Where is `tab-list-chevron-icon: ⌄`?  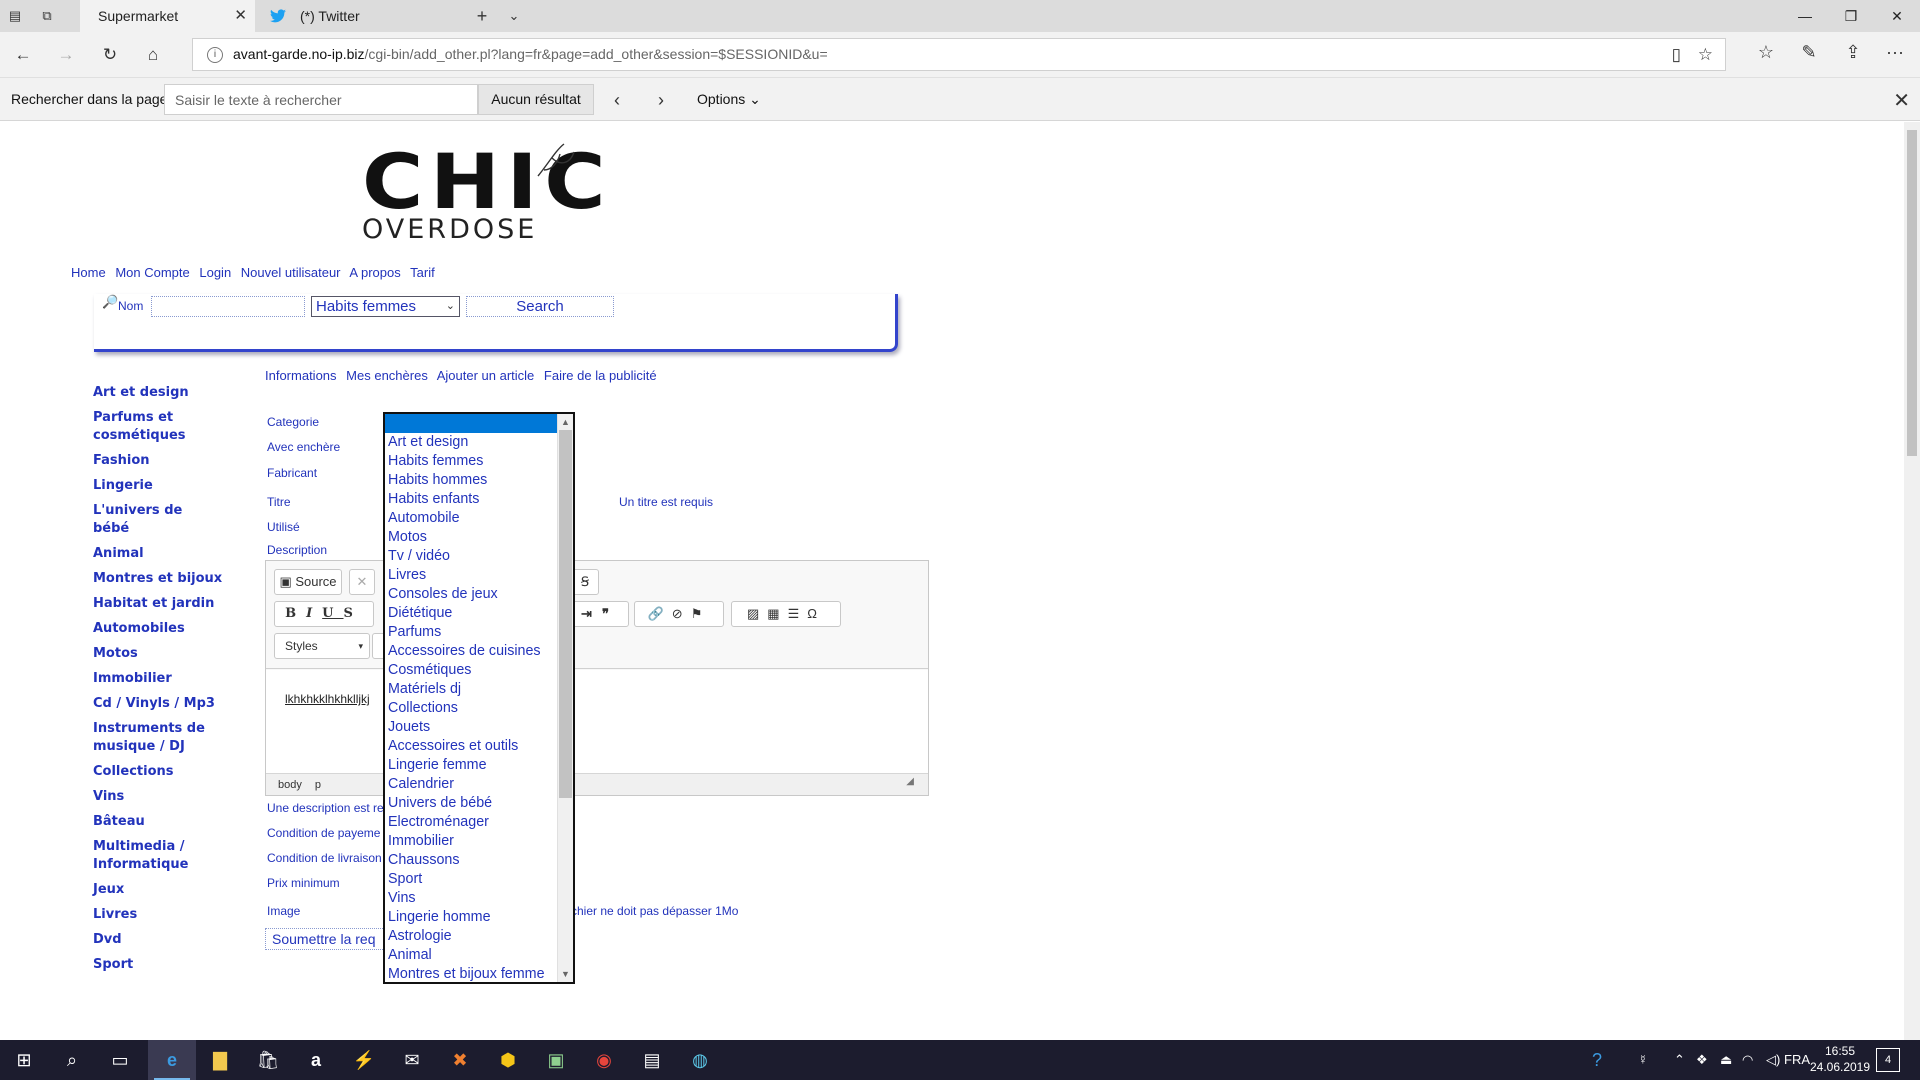 tab-list-chevron-icon: ⌄ is located at coordinates (514, 16).